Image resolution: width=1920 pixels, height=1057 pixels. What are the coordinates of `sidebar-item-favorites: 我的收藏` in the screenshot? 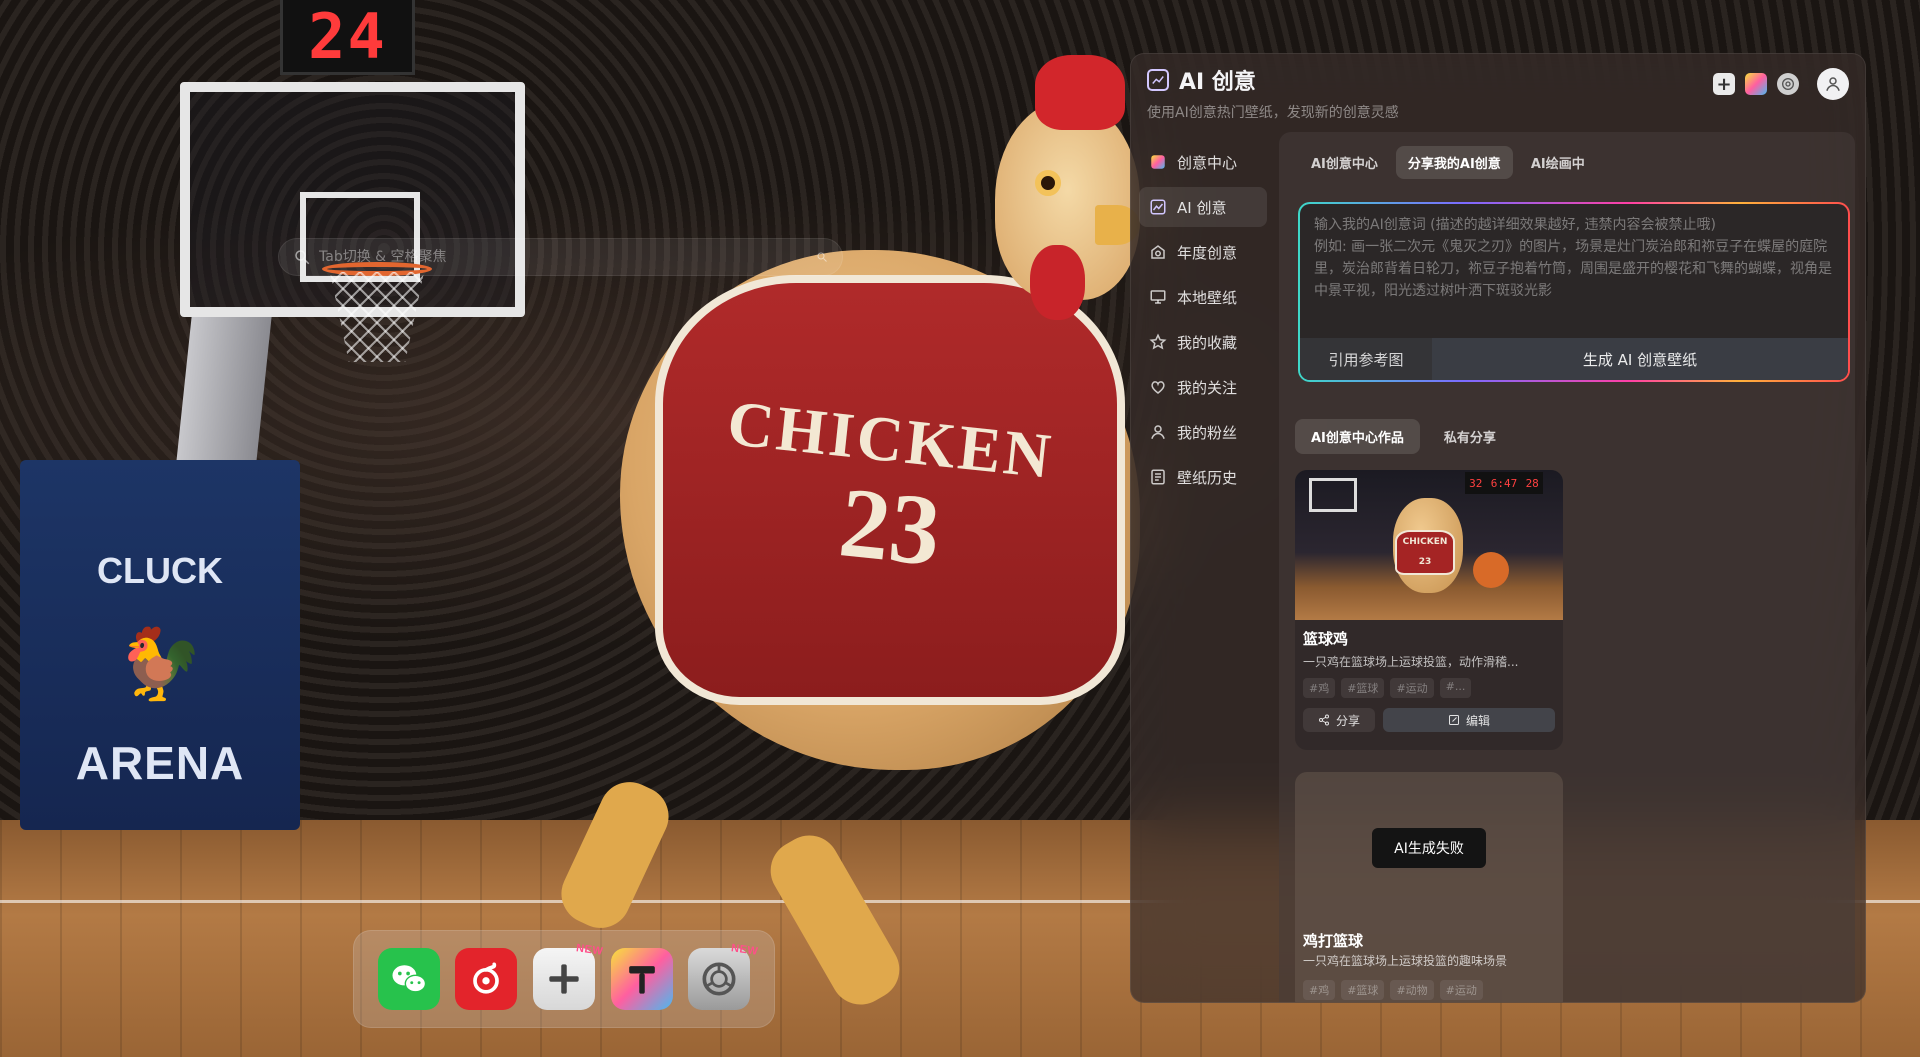 It's located at (1203, 342).